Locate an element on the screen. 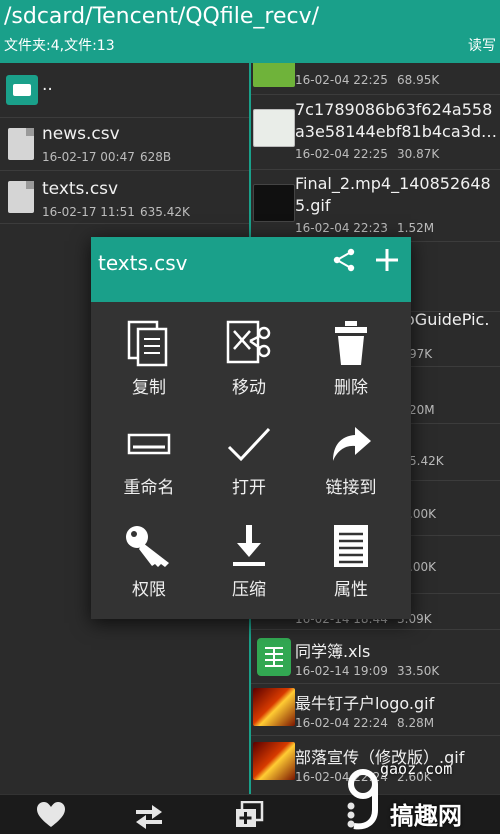  file-size: 8.28M is located at coordinates (416, 723).